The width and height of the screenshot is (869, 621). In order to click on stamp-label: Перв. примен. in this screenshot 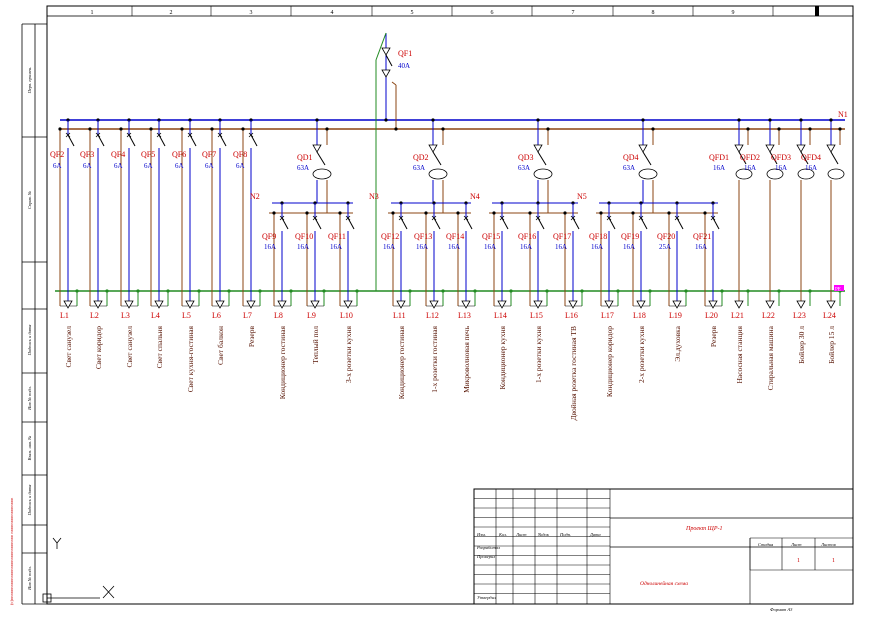, I will do `click(29, 81)`.